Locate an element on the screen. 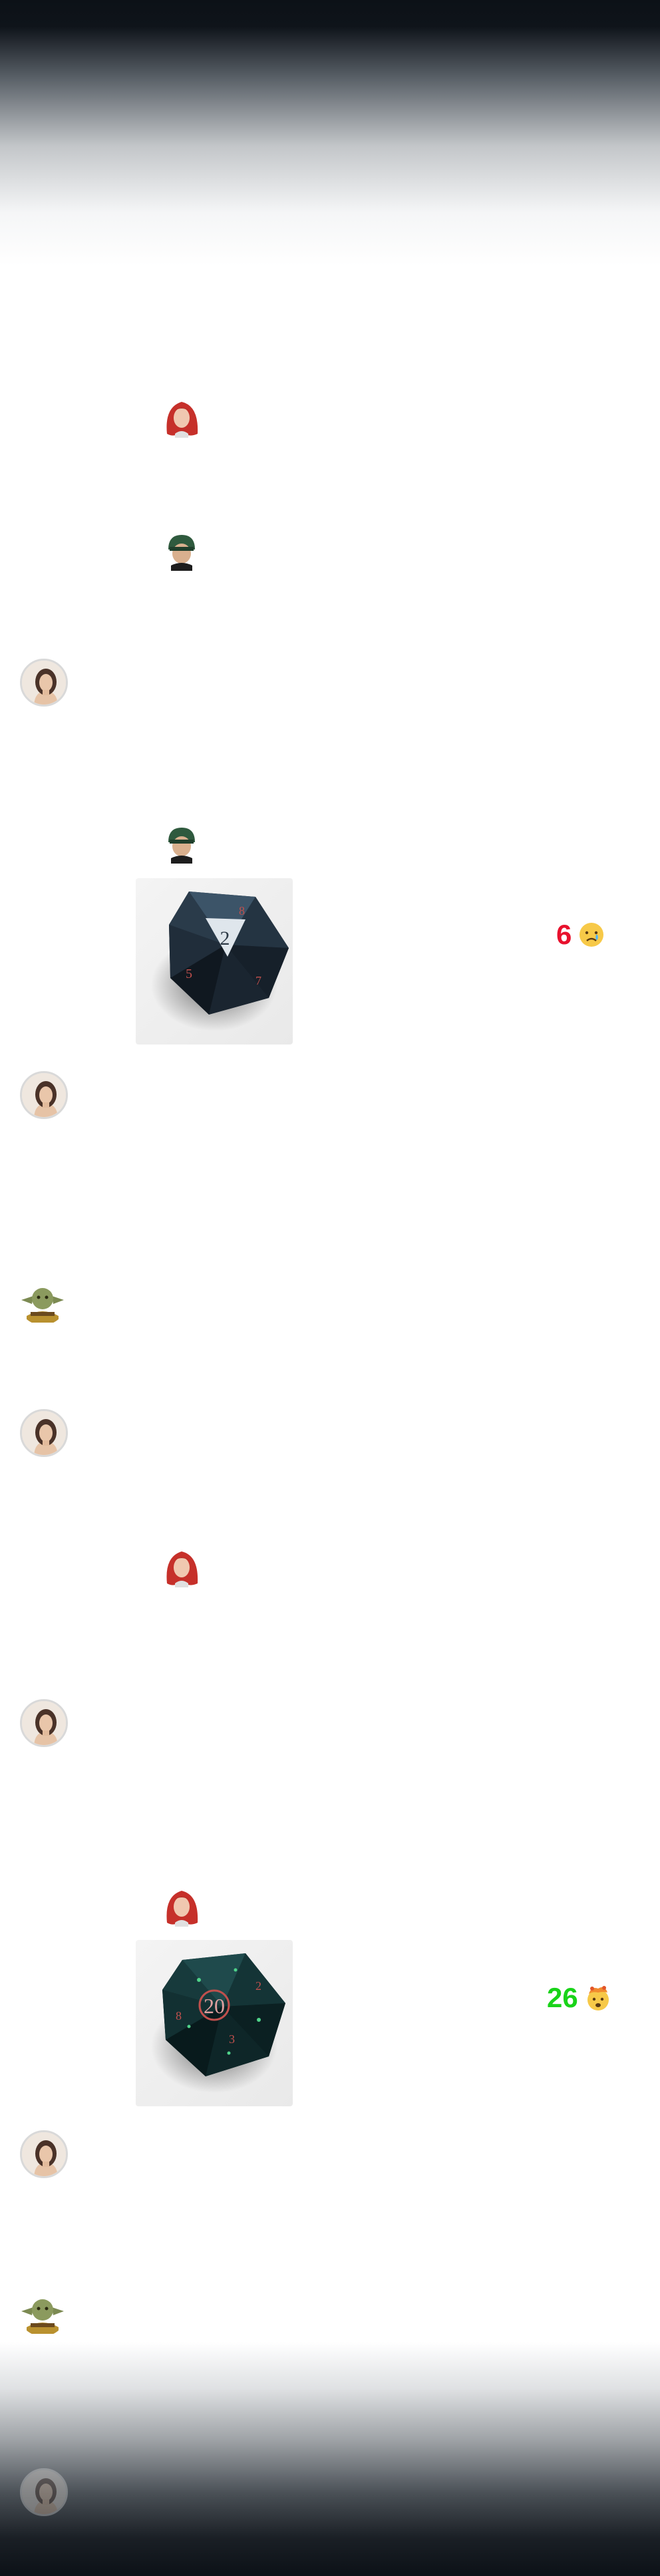 This screenshot has height=2576, width=660. svg-text: 7 is located at coordinates (258, 980).